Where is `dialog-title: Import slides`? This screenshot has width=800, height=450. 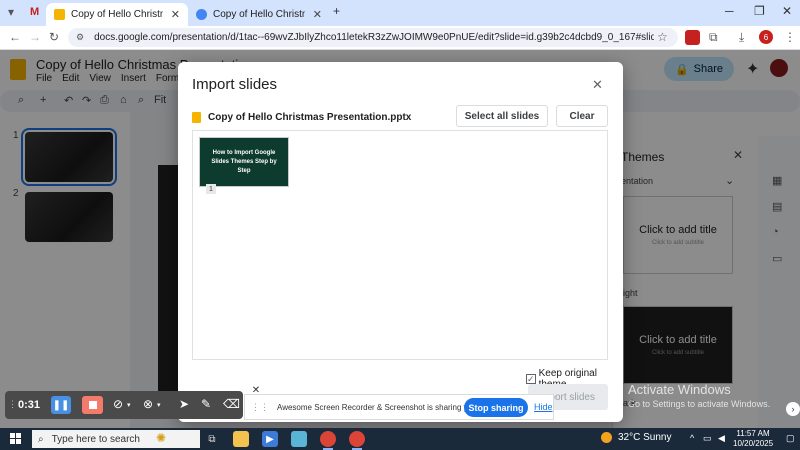 dialog-title: Import slides is located at coordinates (235, 84).